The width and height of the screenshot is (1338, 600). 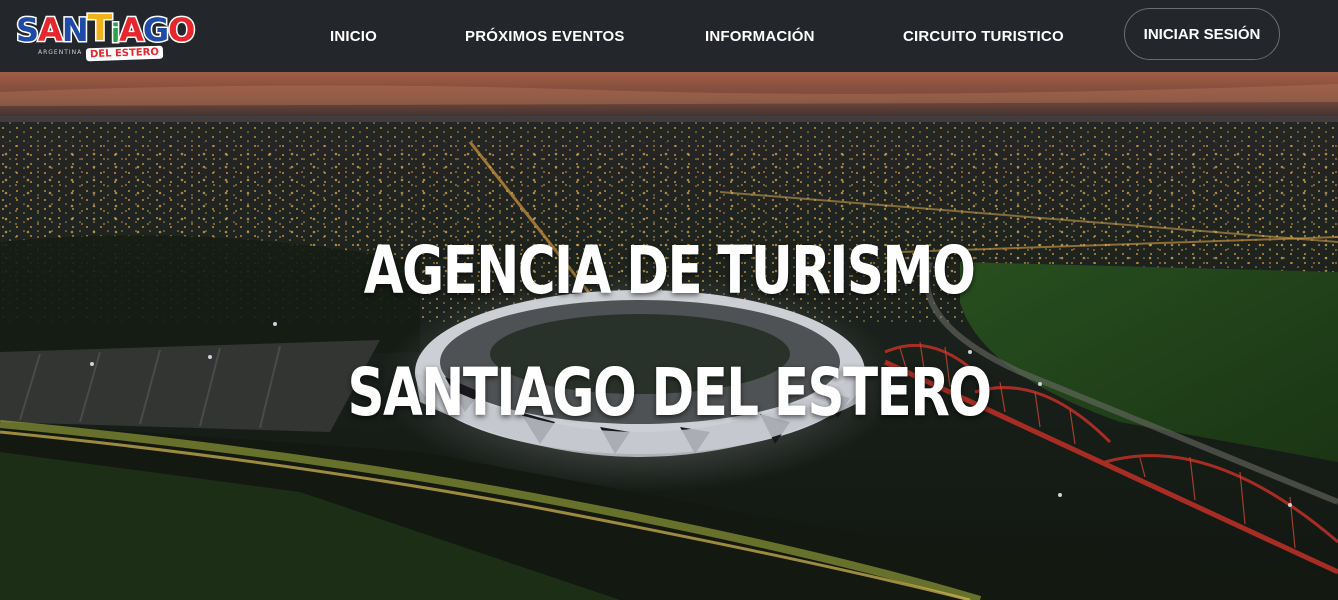 I want to click on logo-letter: i, so click(x=116, y=34).